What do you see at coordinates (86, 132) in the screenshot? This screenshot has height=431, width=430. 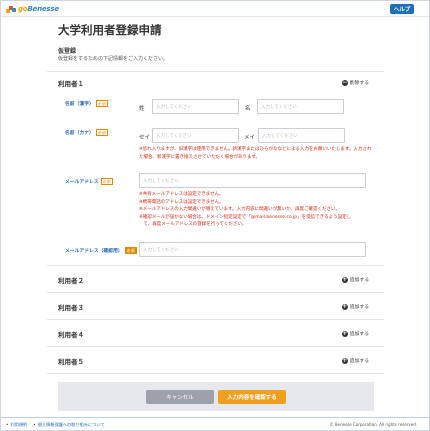 I see `name-kana-label: 名前（カナ） 必須` at bounding box center [86, 132].